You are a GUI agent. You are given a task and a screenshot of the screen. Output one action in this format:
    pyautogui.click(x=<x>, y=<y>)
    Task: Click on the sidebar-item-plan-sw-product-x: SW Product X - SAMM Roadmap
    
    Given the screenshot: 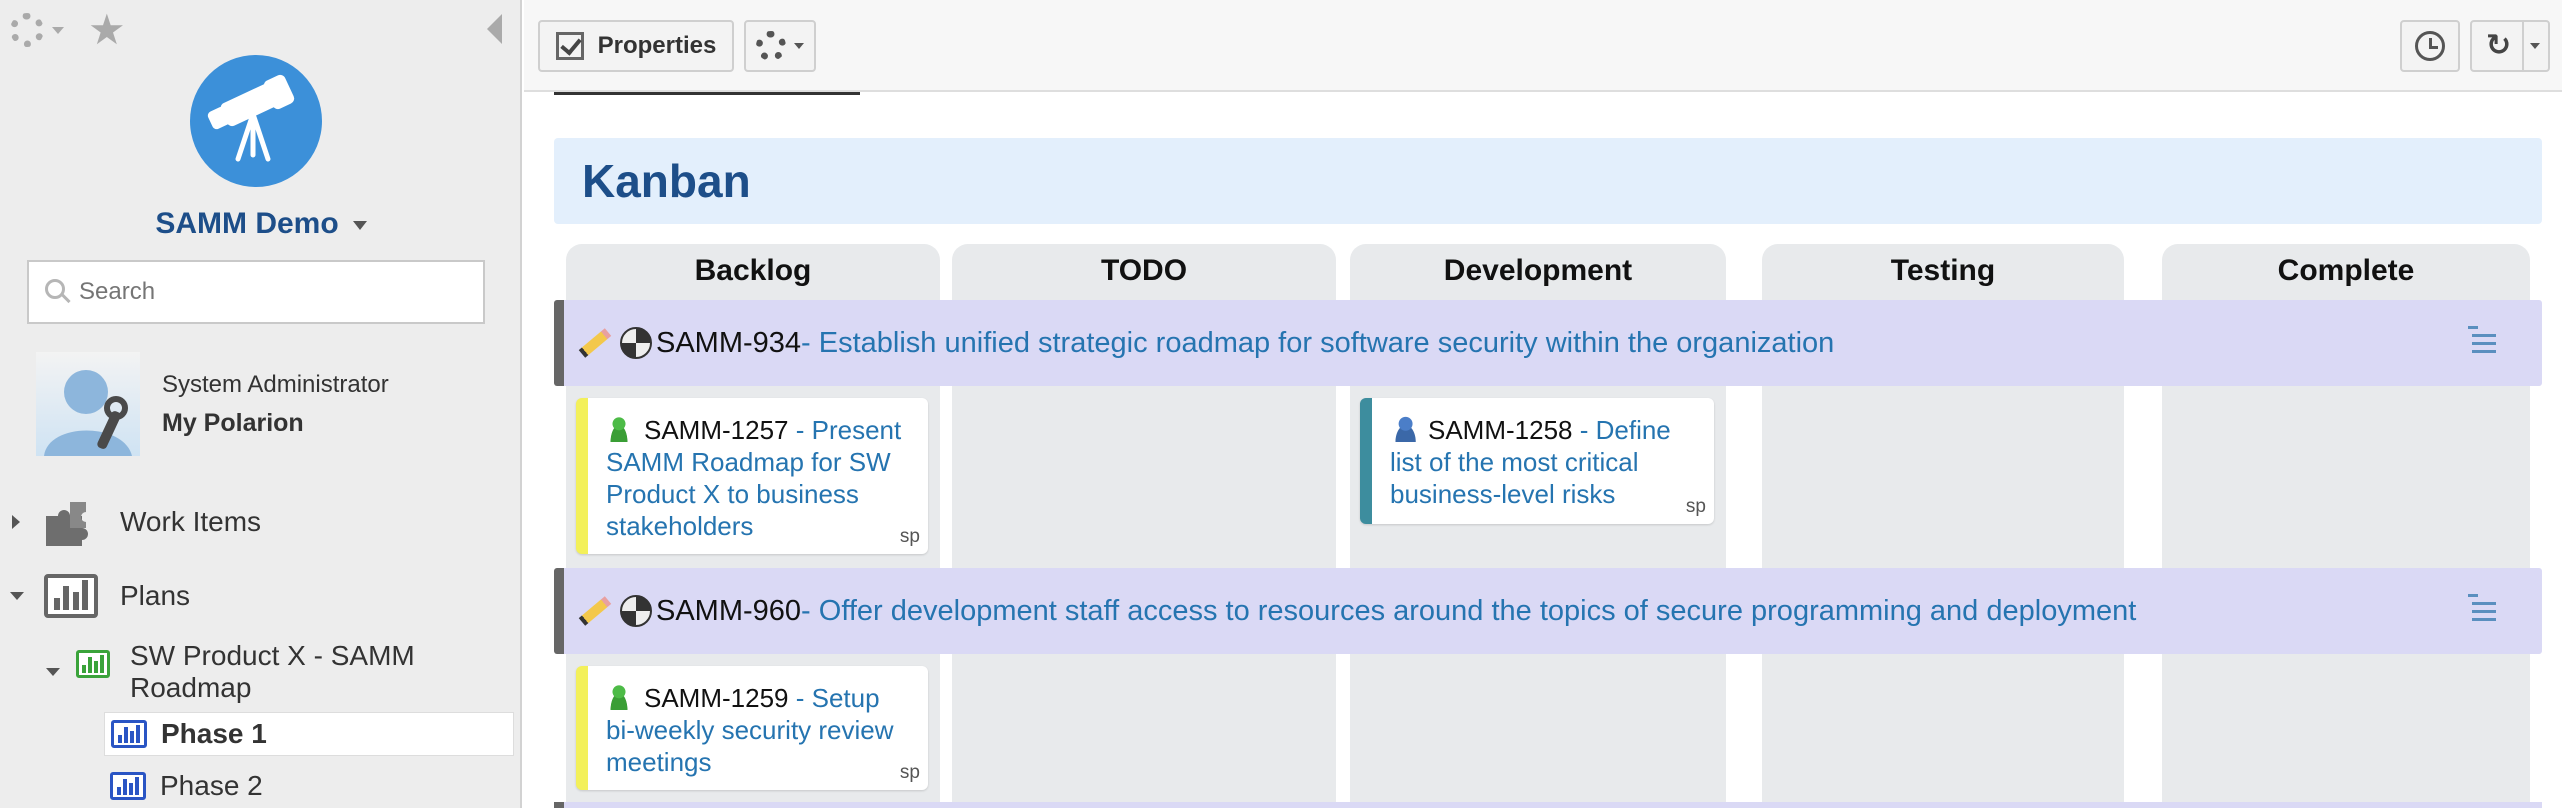 What is the action you would take?
    pyautogui.click(x=238, y=672)
    